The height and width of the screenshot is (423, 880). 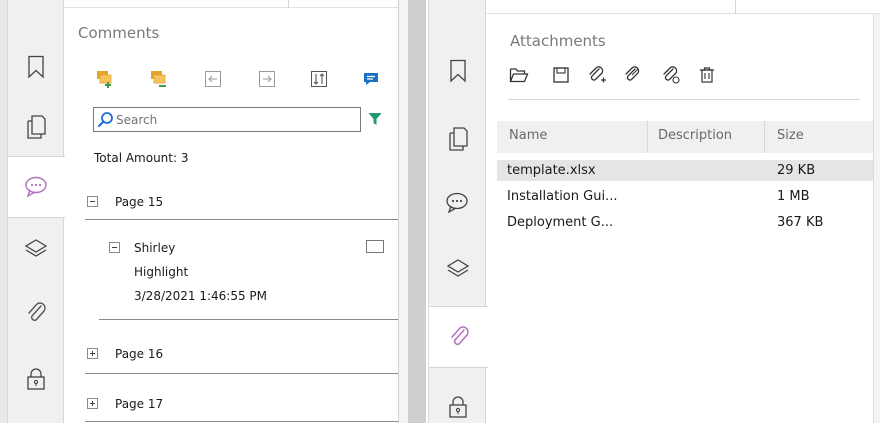 What do you see at coordinates (161, 272) in the screenshot?
I see `comment-type: Highlight` at bounding box center [161, 272].